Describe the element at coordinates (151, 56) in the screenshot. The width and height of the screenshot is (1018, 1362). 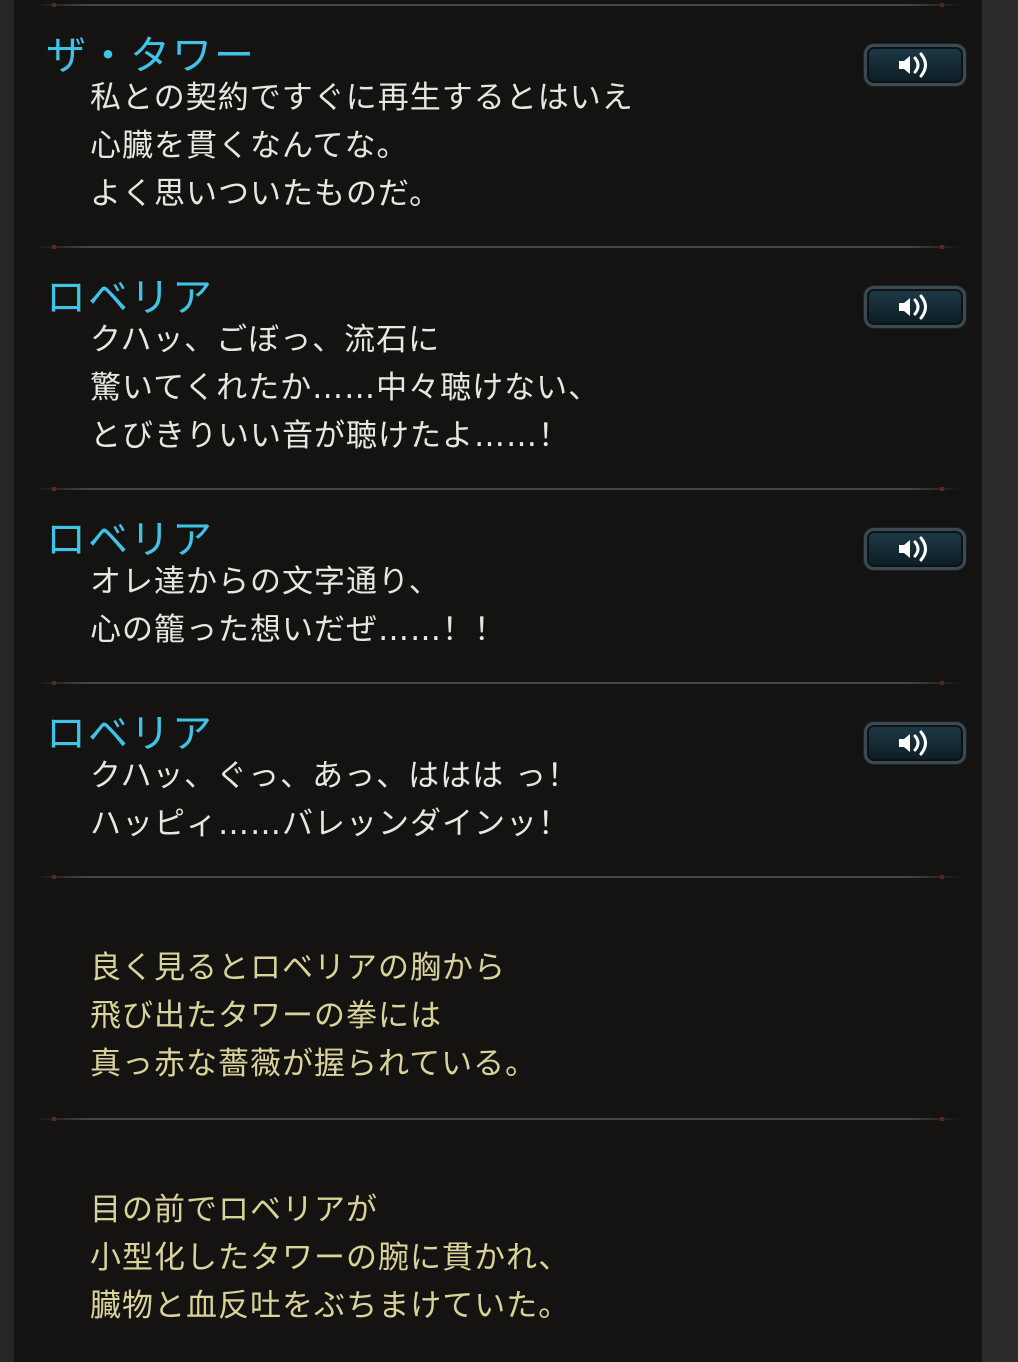
I see `speaker-name: ザ・タワー` at that location.